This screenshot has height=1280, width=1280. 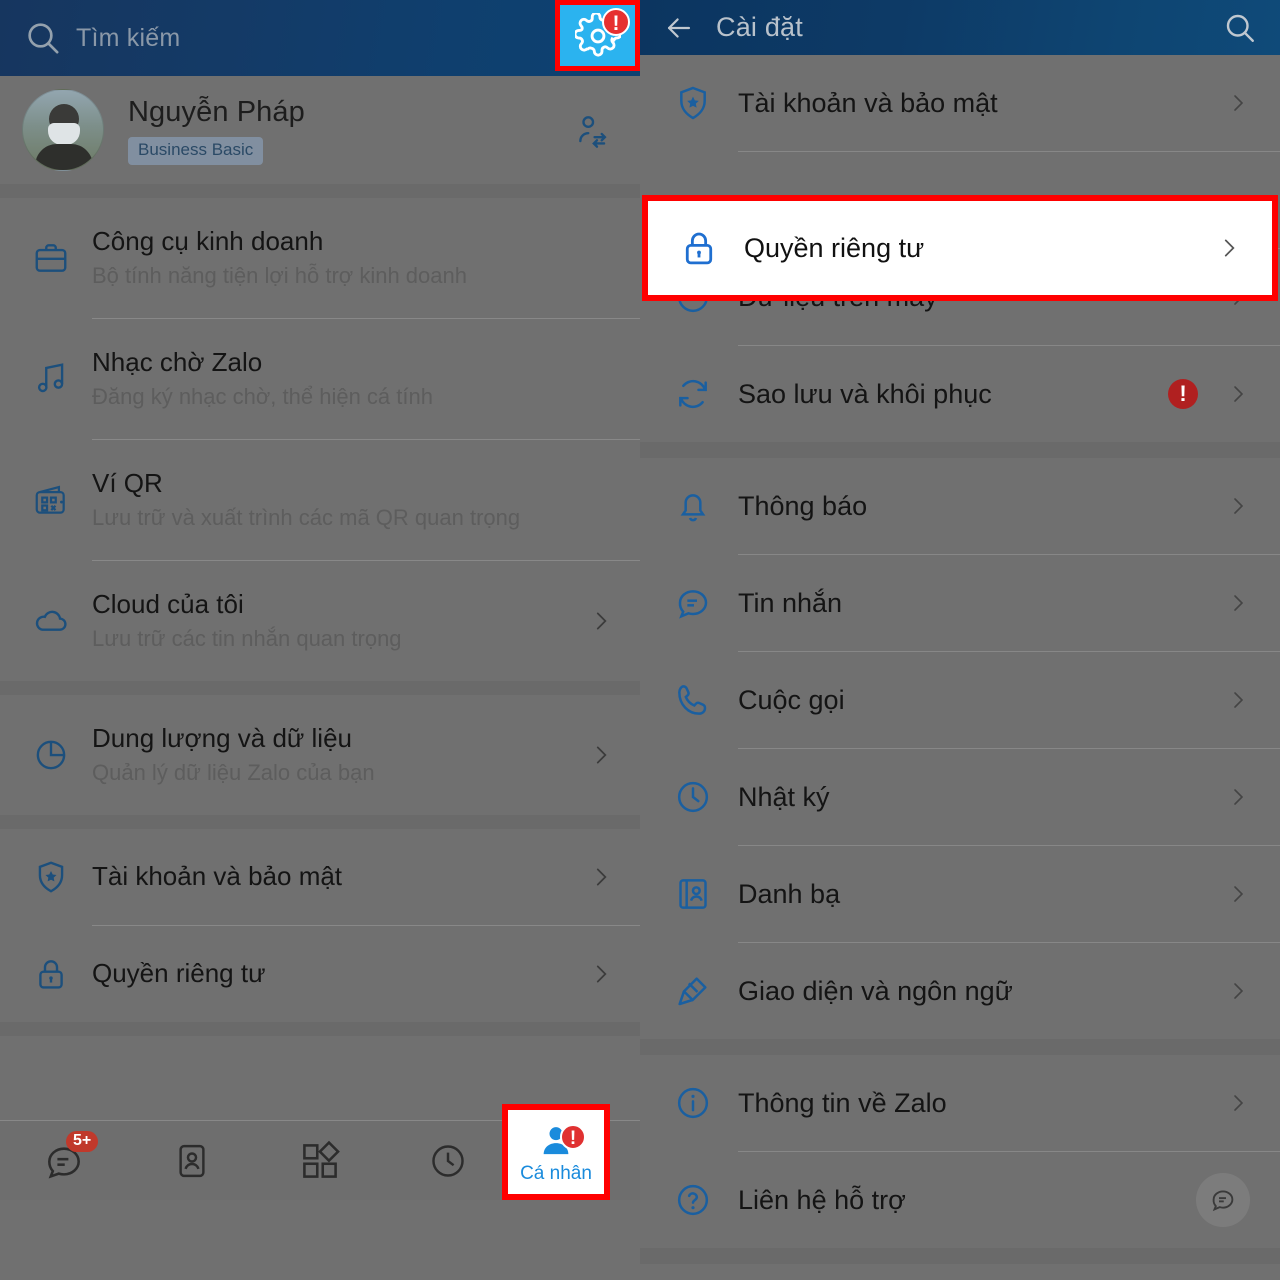 What do you see at coordinates (834, 247) in the screenshot?
I see `settings-item-label: Quyền riêng tư` at bounding box center [834, 247].